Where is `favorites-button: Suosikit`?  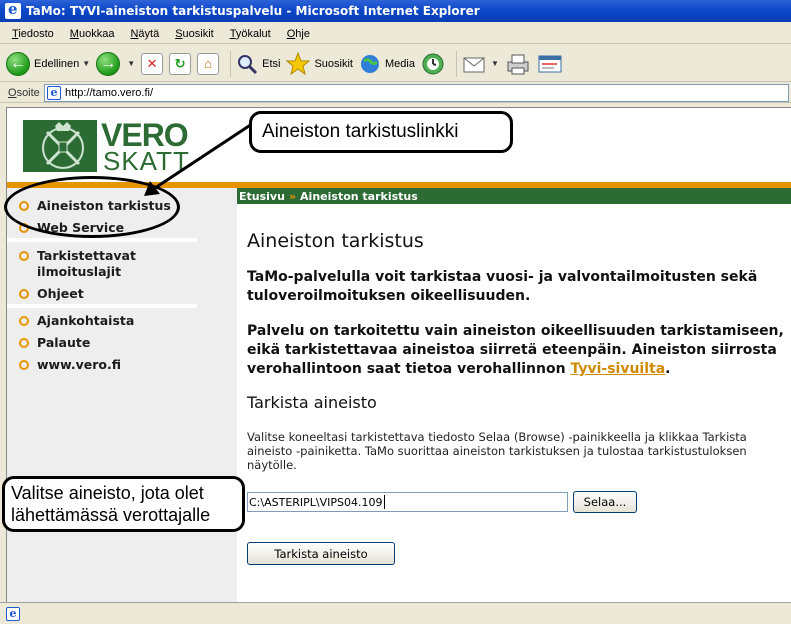 favorites-button: Suosikit is located at coordinates (319, 64).